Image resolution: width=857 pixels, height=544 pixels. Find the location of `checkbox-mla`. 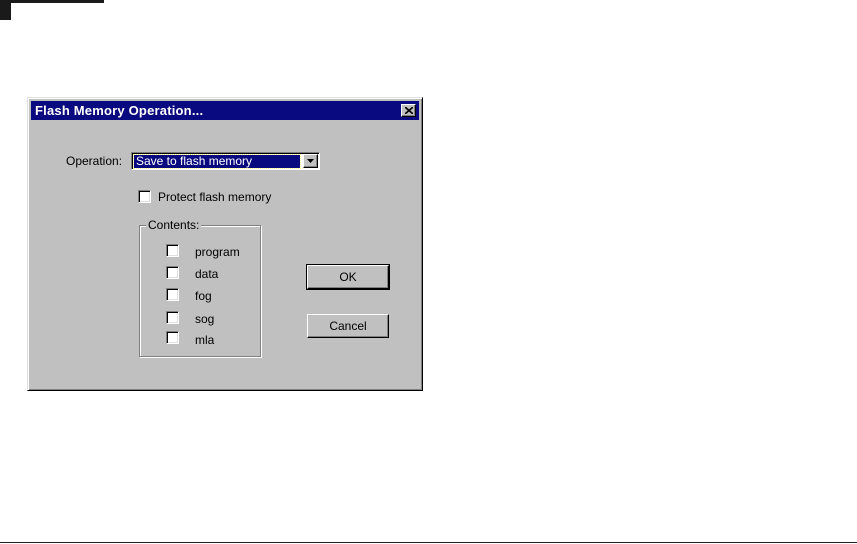

checkbox-mla is located at coordinates (172, 337).